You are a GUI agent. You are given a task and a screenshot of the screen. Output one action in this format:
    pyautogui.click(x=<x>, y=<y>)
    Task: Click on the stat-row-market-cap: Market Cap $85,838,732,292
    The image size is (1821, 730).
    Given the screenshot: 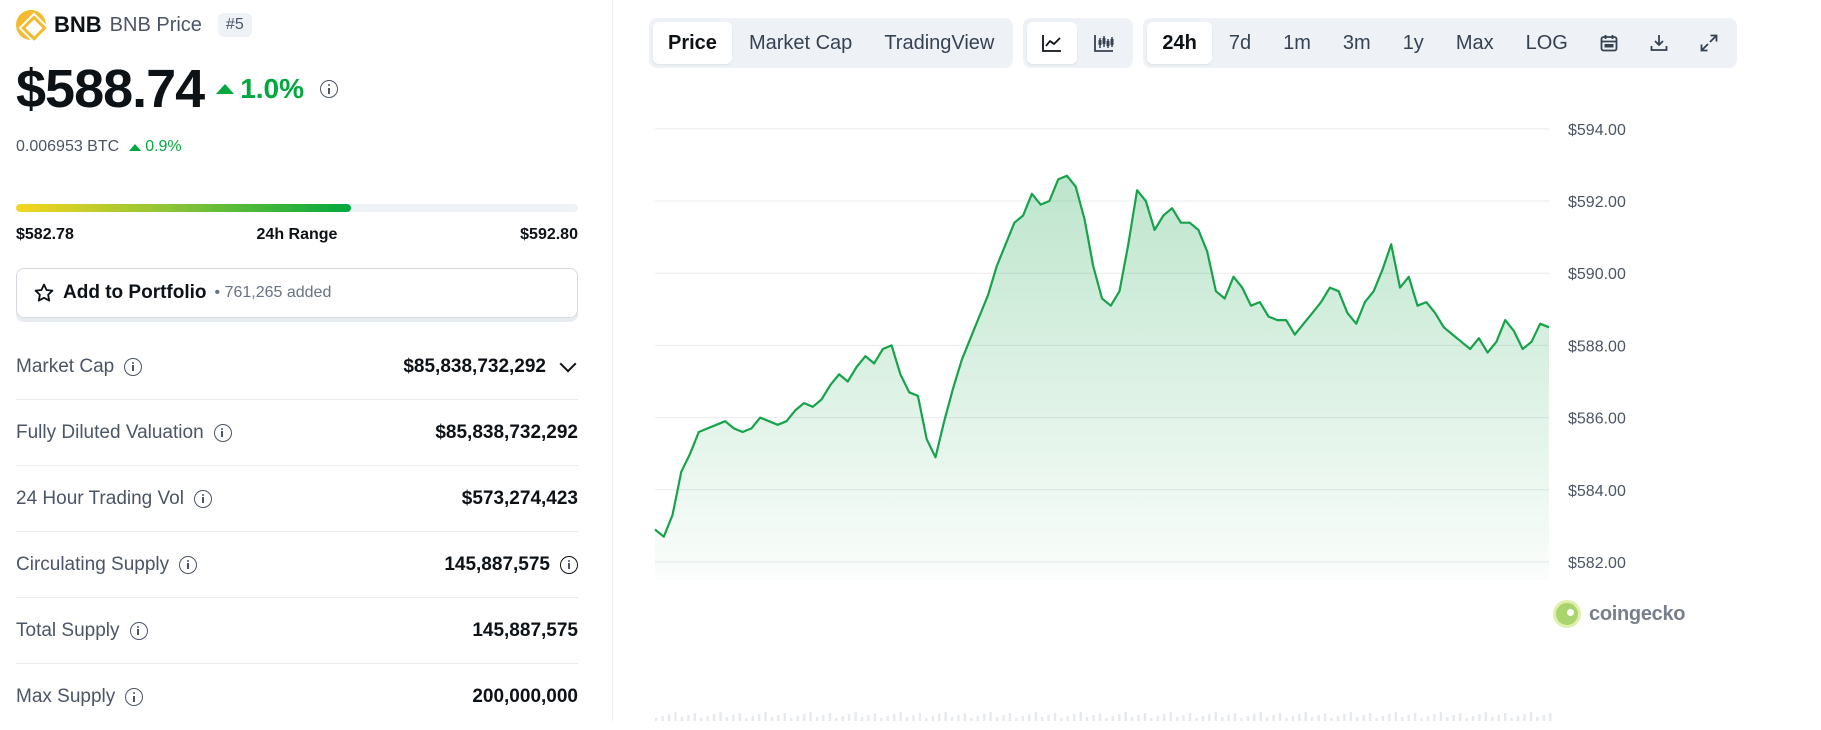 What is the action you would take?
    pyautogui.click(x=297, y=367)
    